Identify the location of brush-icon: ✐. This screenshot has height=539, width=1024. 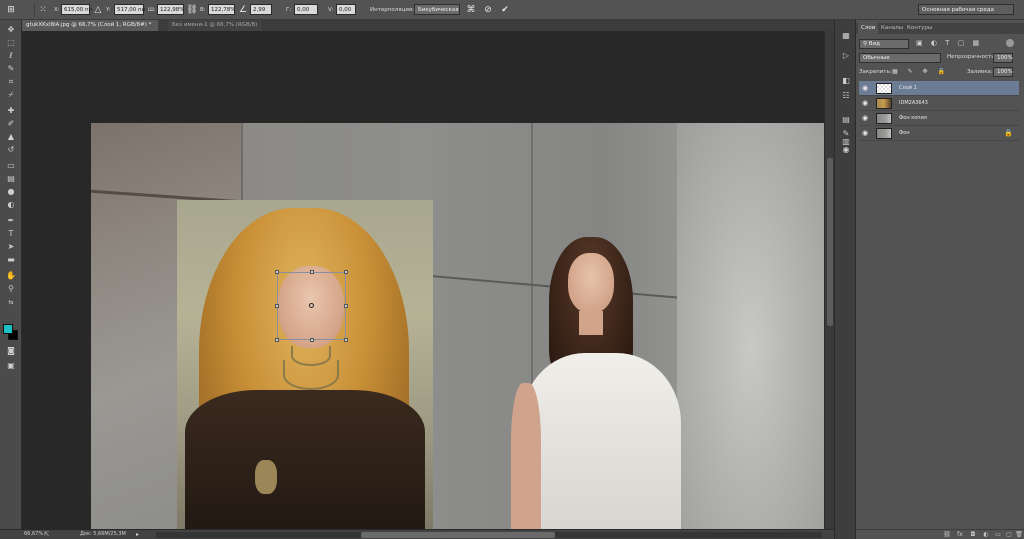
(11, 124).